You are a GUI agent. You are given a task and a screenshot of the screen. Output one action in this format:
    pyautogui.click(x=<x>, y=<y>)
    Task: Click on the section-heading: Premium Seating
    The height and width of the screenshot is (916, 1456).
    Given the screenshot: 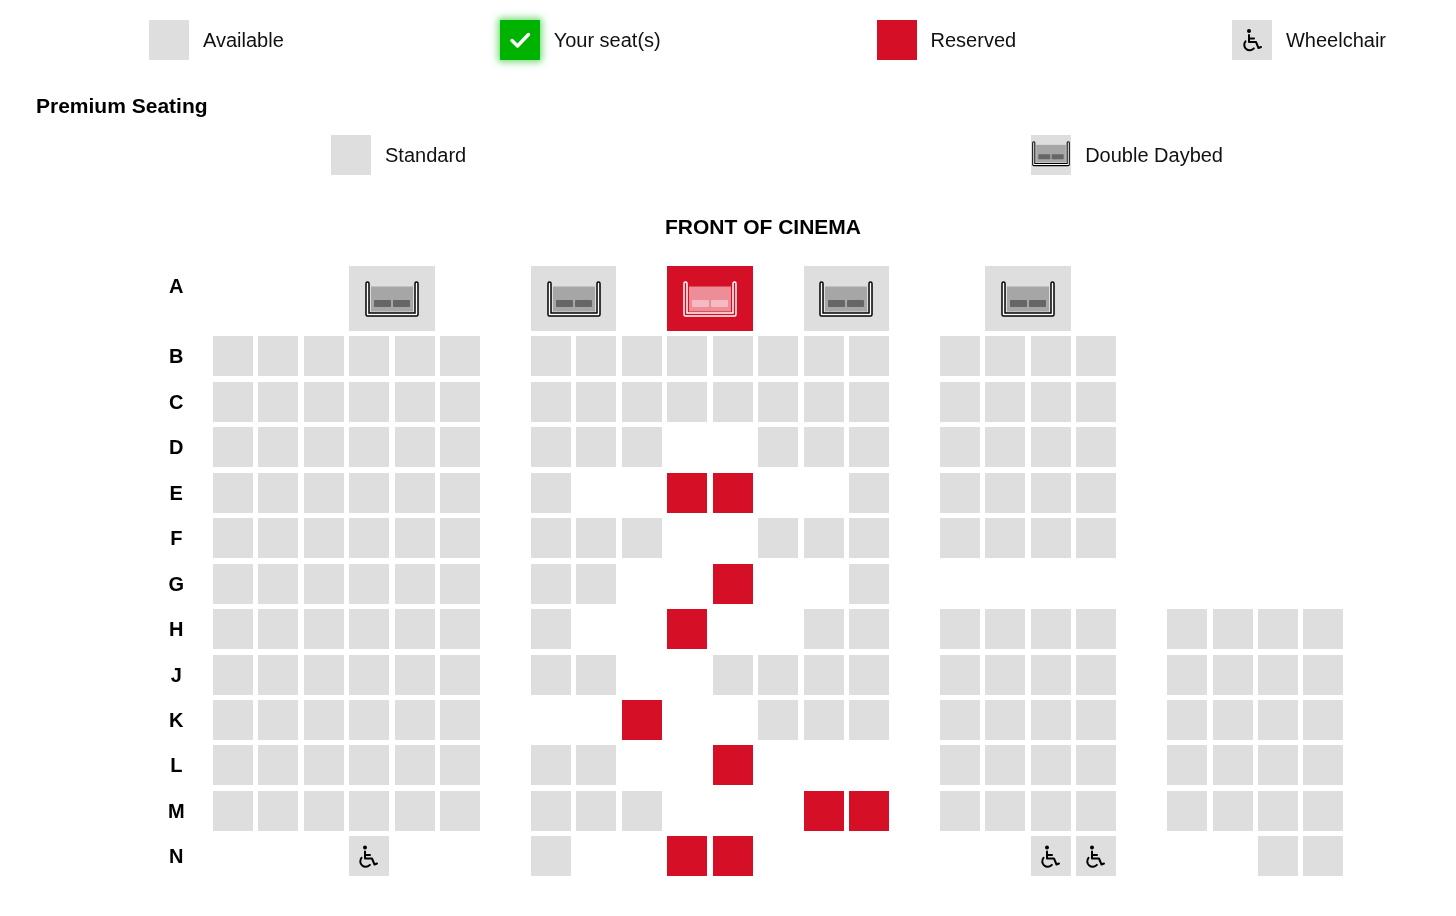 What is the action you would take?
    pyautogui.click(x=122, y=106)
    